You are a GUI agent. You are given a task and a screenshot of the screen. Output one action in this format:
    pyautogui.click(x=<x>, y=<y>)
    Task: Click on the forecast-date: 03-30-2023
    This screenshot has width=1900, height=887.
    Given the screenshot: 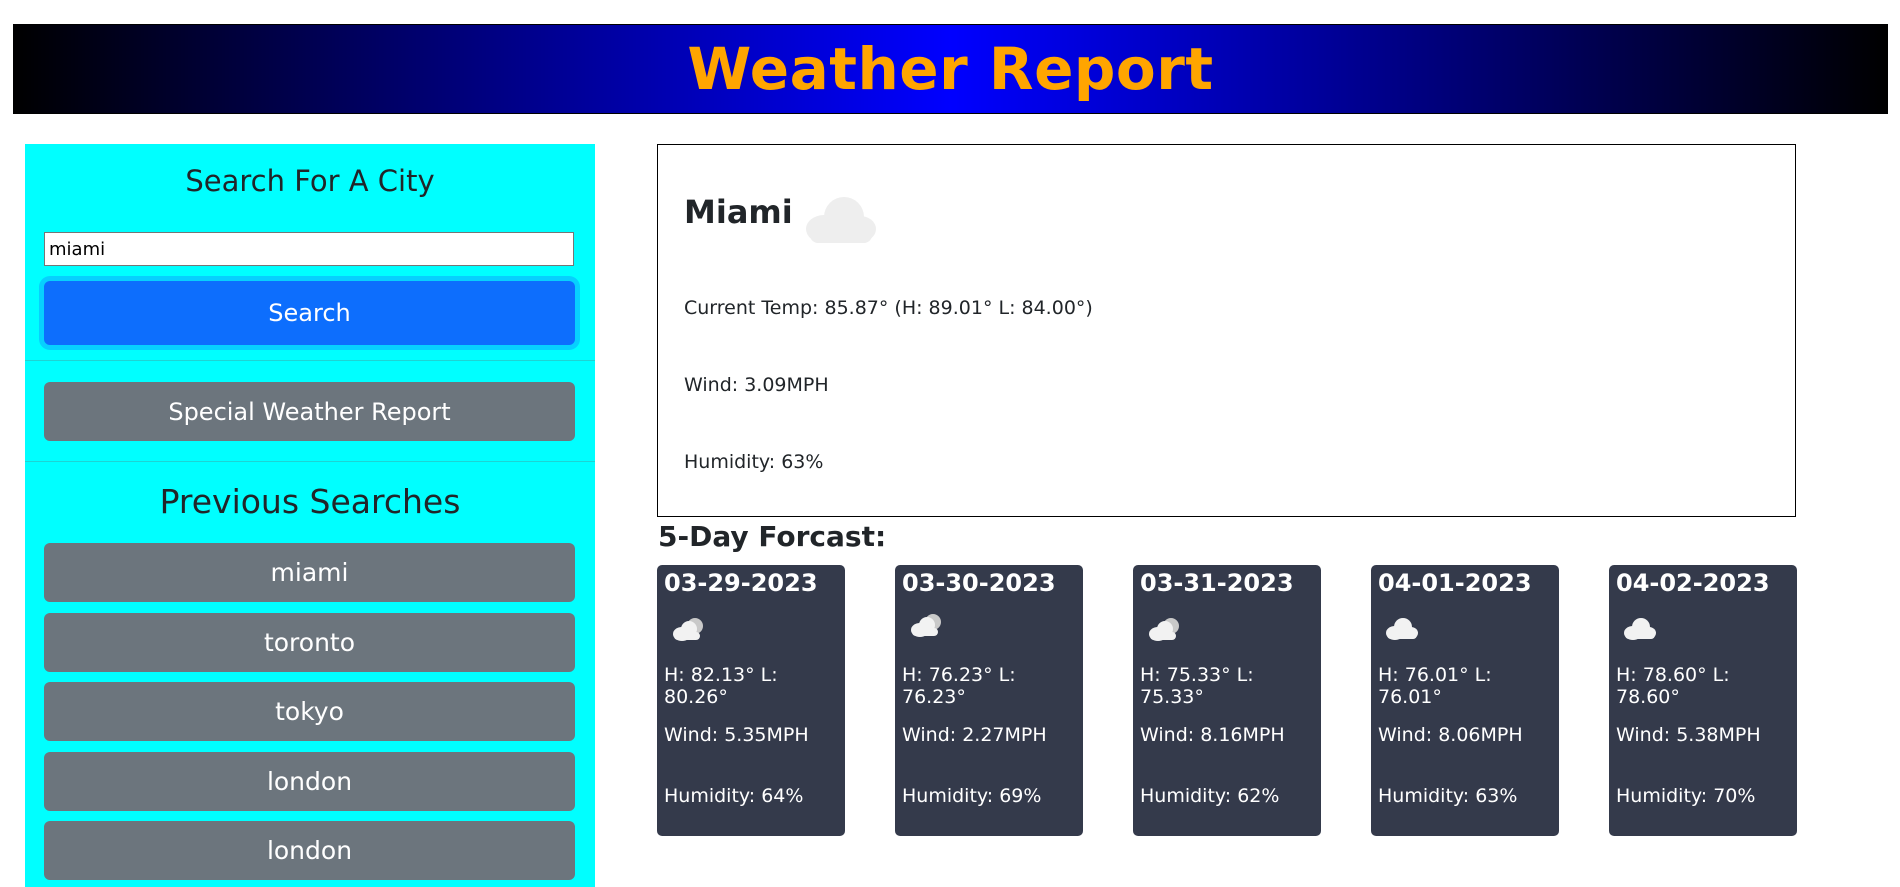 What is the action you would take?
    pyautogui.click(x=979, y=583)
    